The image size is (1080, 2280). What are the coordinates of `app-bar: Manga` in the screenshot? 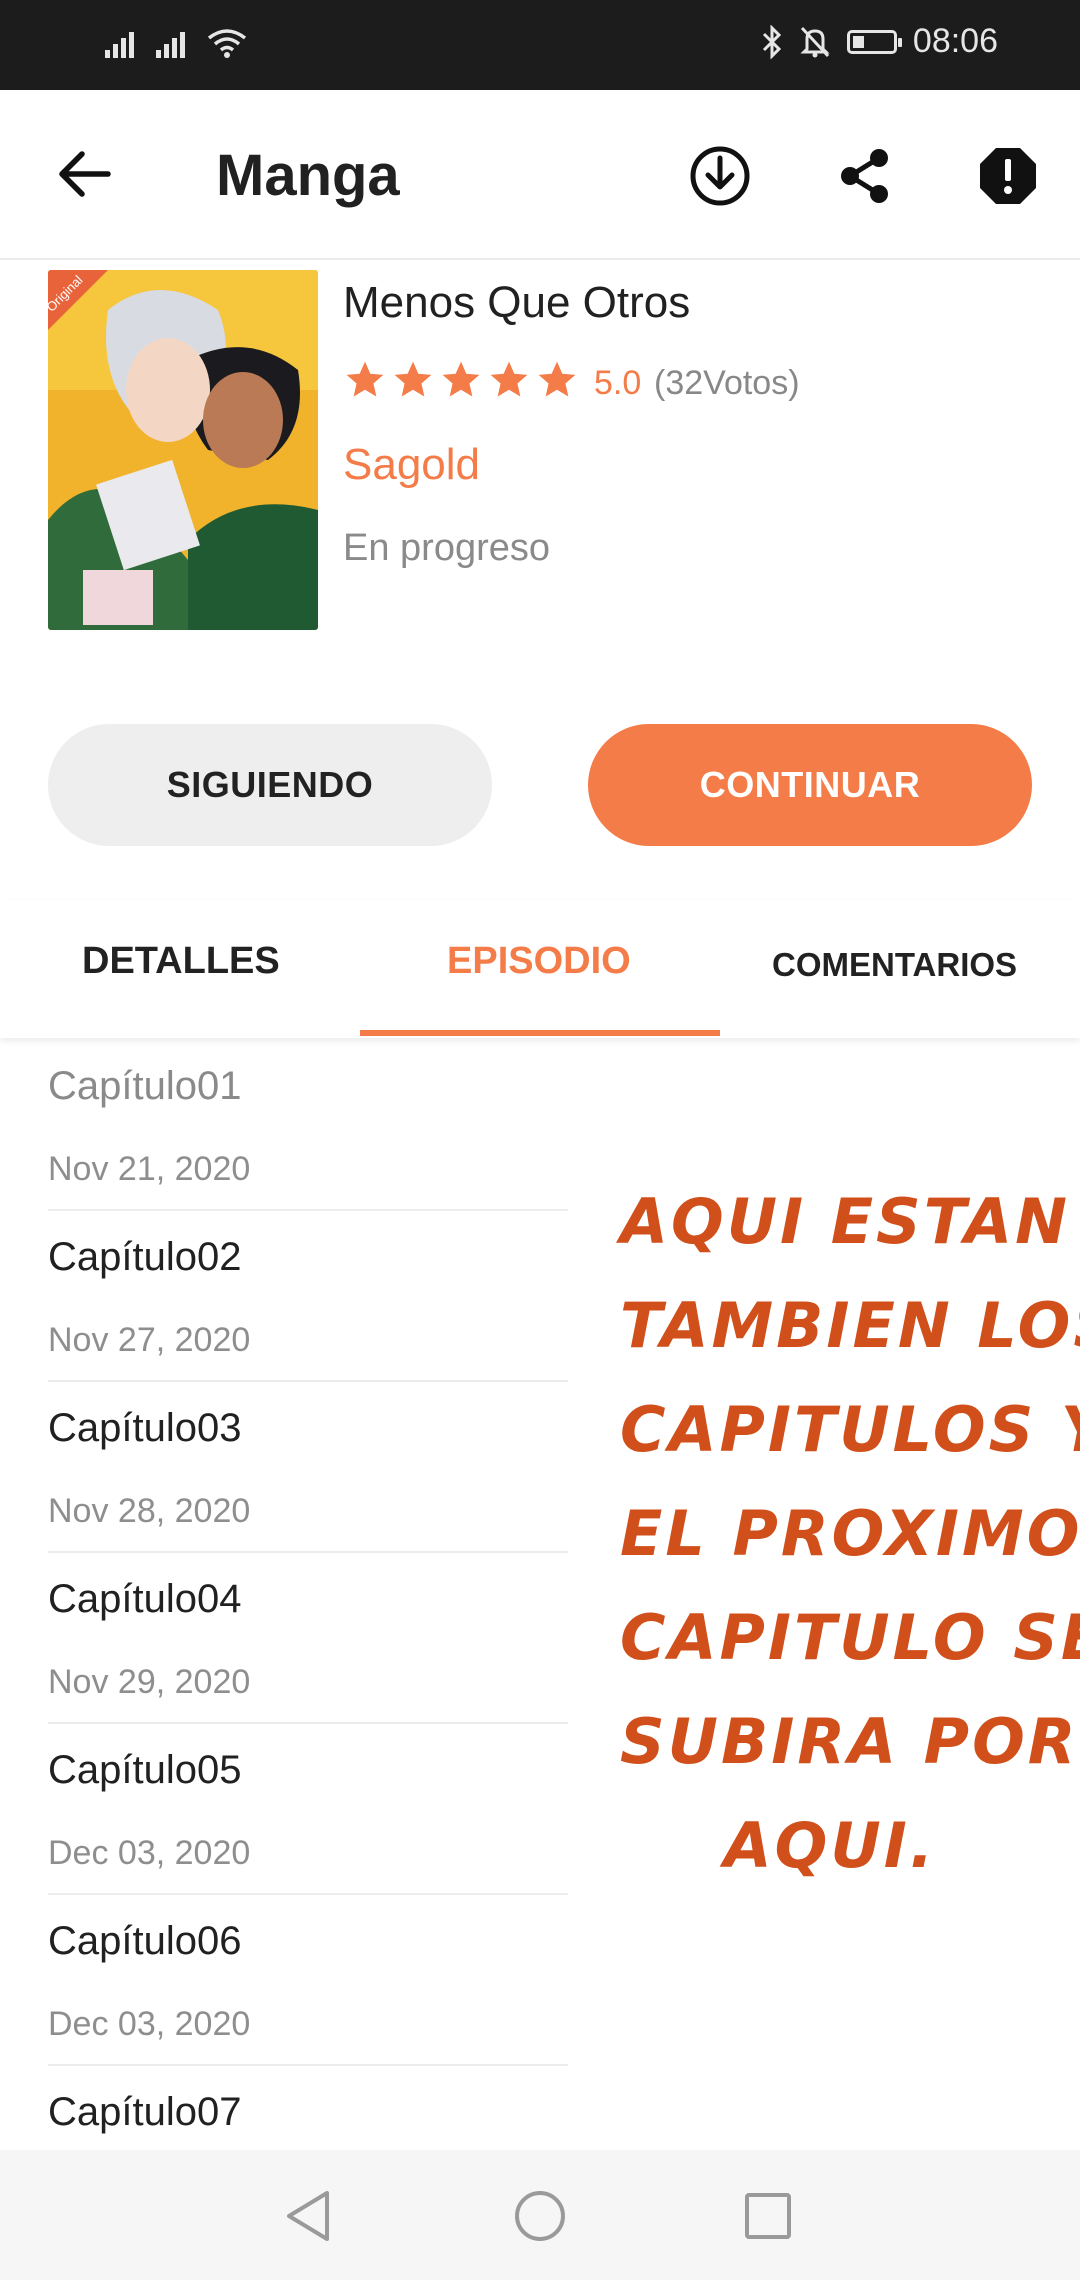 It's located at (540, 175).